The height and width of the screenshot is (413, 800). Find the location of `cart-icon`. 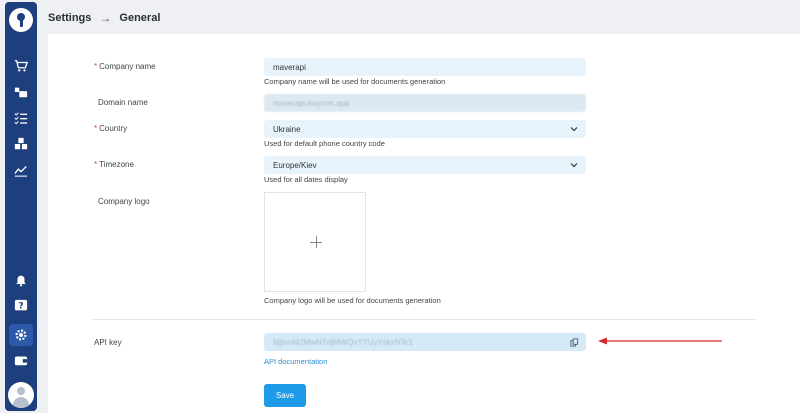

cart-icon is located at coordinates (21, 66).